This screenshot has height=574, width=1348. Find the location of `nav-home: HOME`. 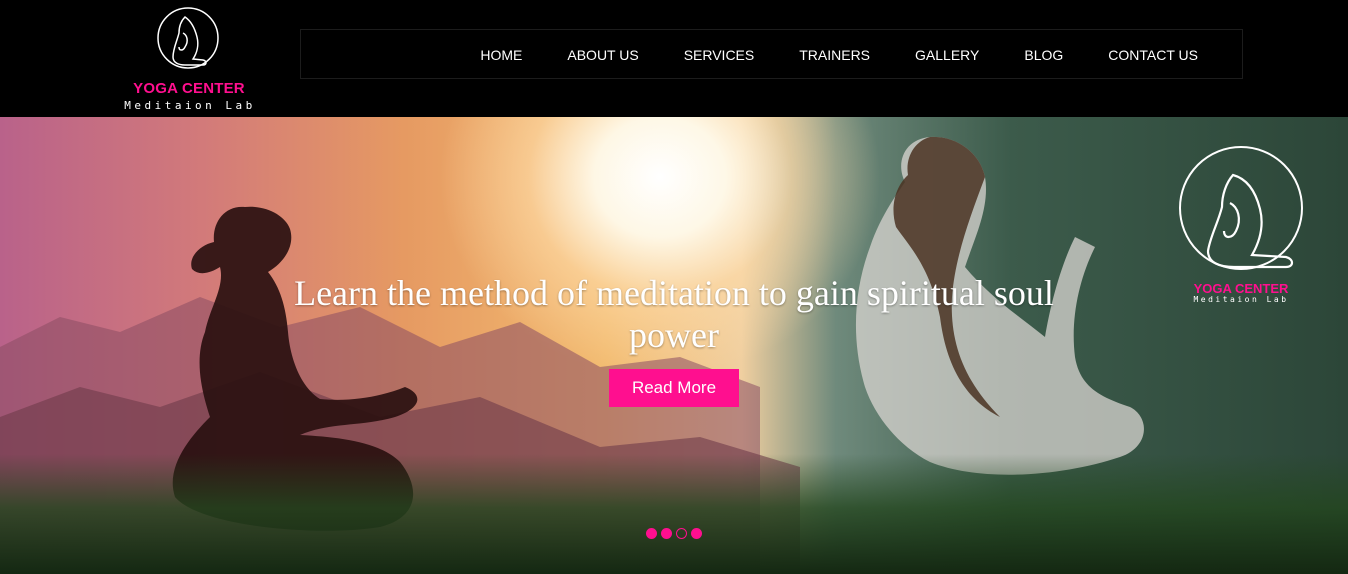

nav-home: HOME is located at coordinates (501, 55).